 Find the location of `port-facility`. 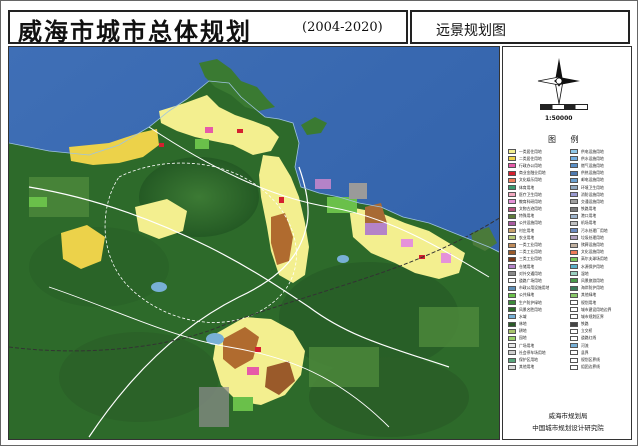

port-facility is located at coordinates (358, 191).